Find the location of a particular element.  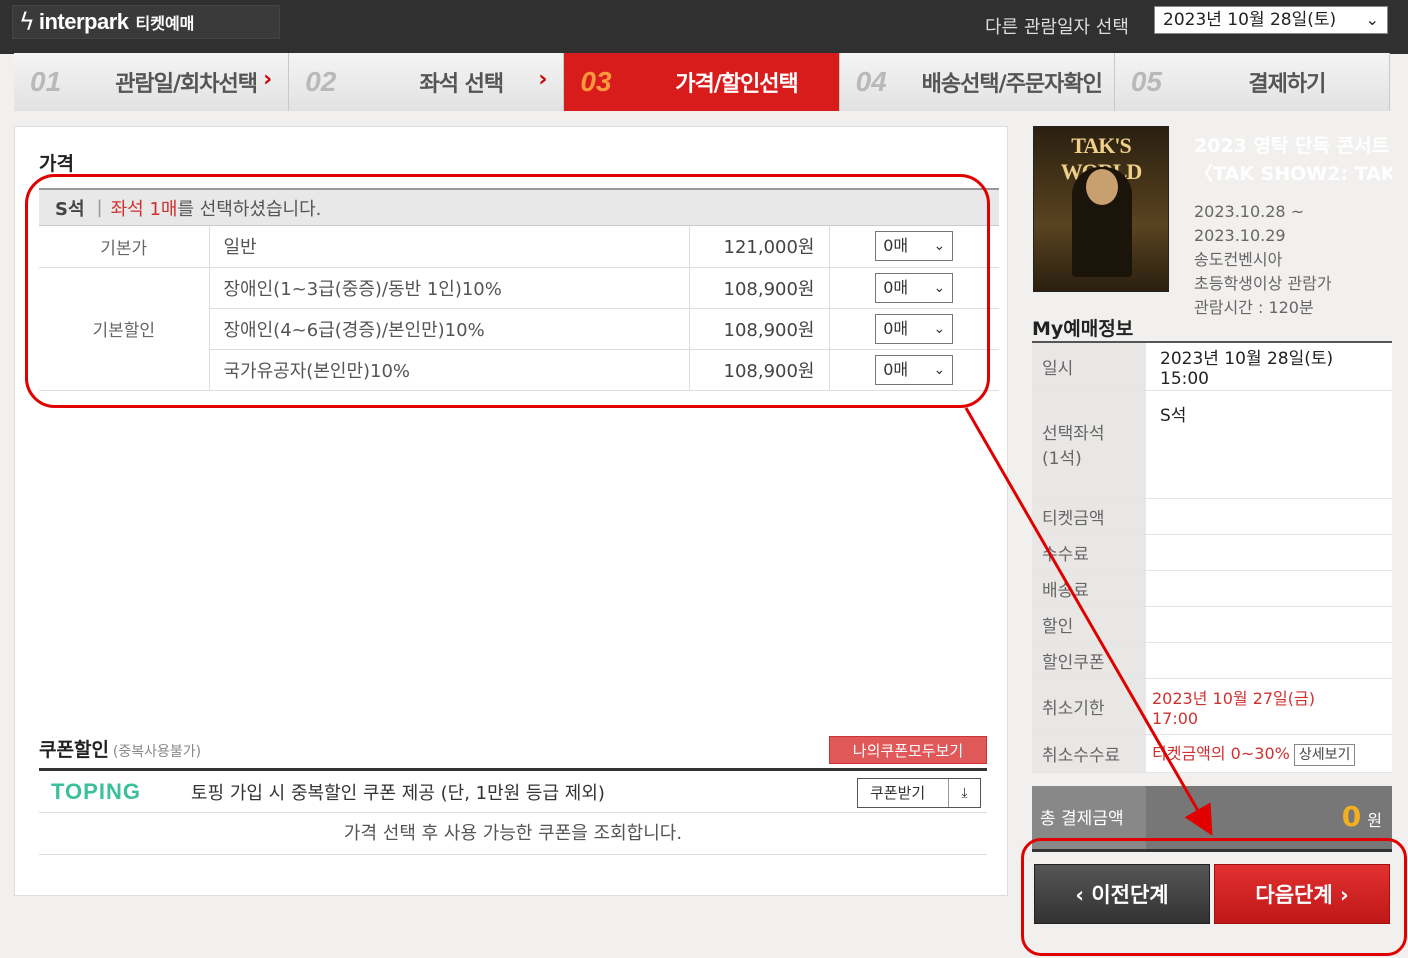

coupon-note: (중복사용불가) is located at coordinates (157, 752).